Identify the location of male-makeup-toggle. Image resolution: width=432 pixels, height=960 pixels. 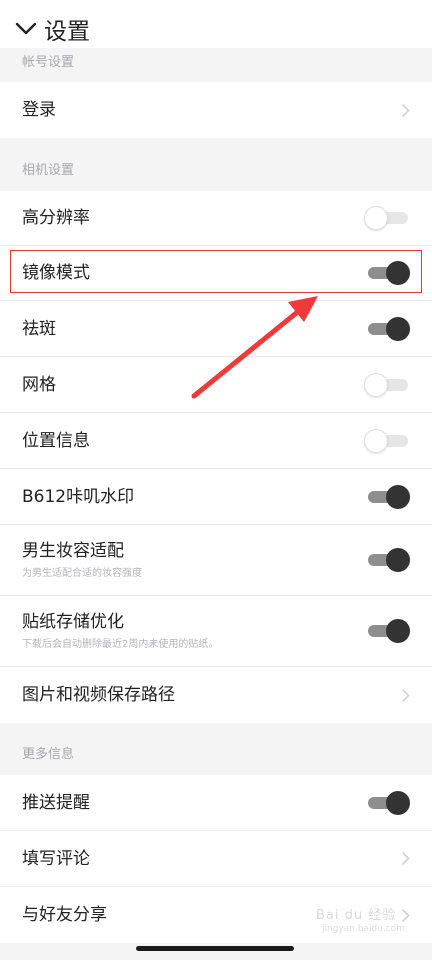
(388, 560).